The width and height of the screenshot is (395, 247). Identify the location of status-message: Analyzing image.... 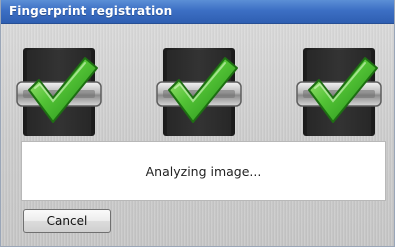
(203, 171).